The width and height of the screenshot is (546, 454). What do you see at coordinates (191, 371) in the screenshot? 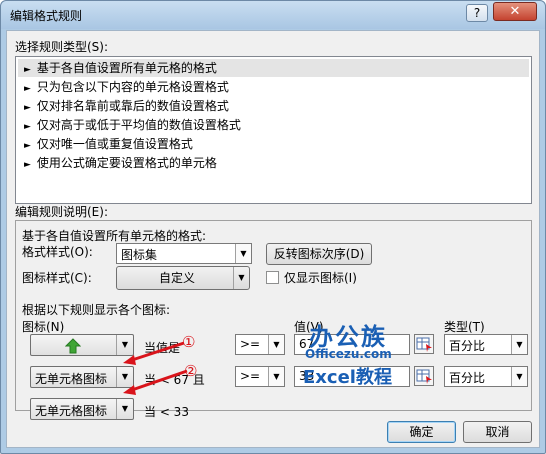
I see `annotation-marker-2: ②` at bounding box center [191, 371].